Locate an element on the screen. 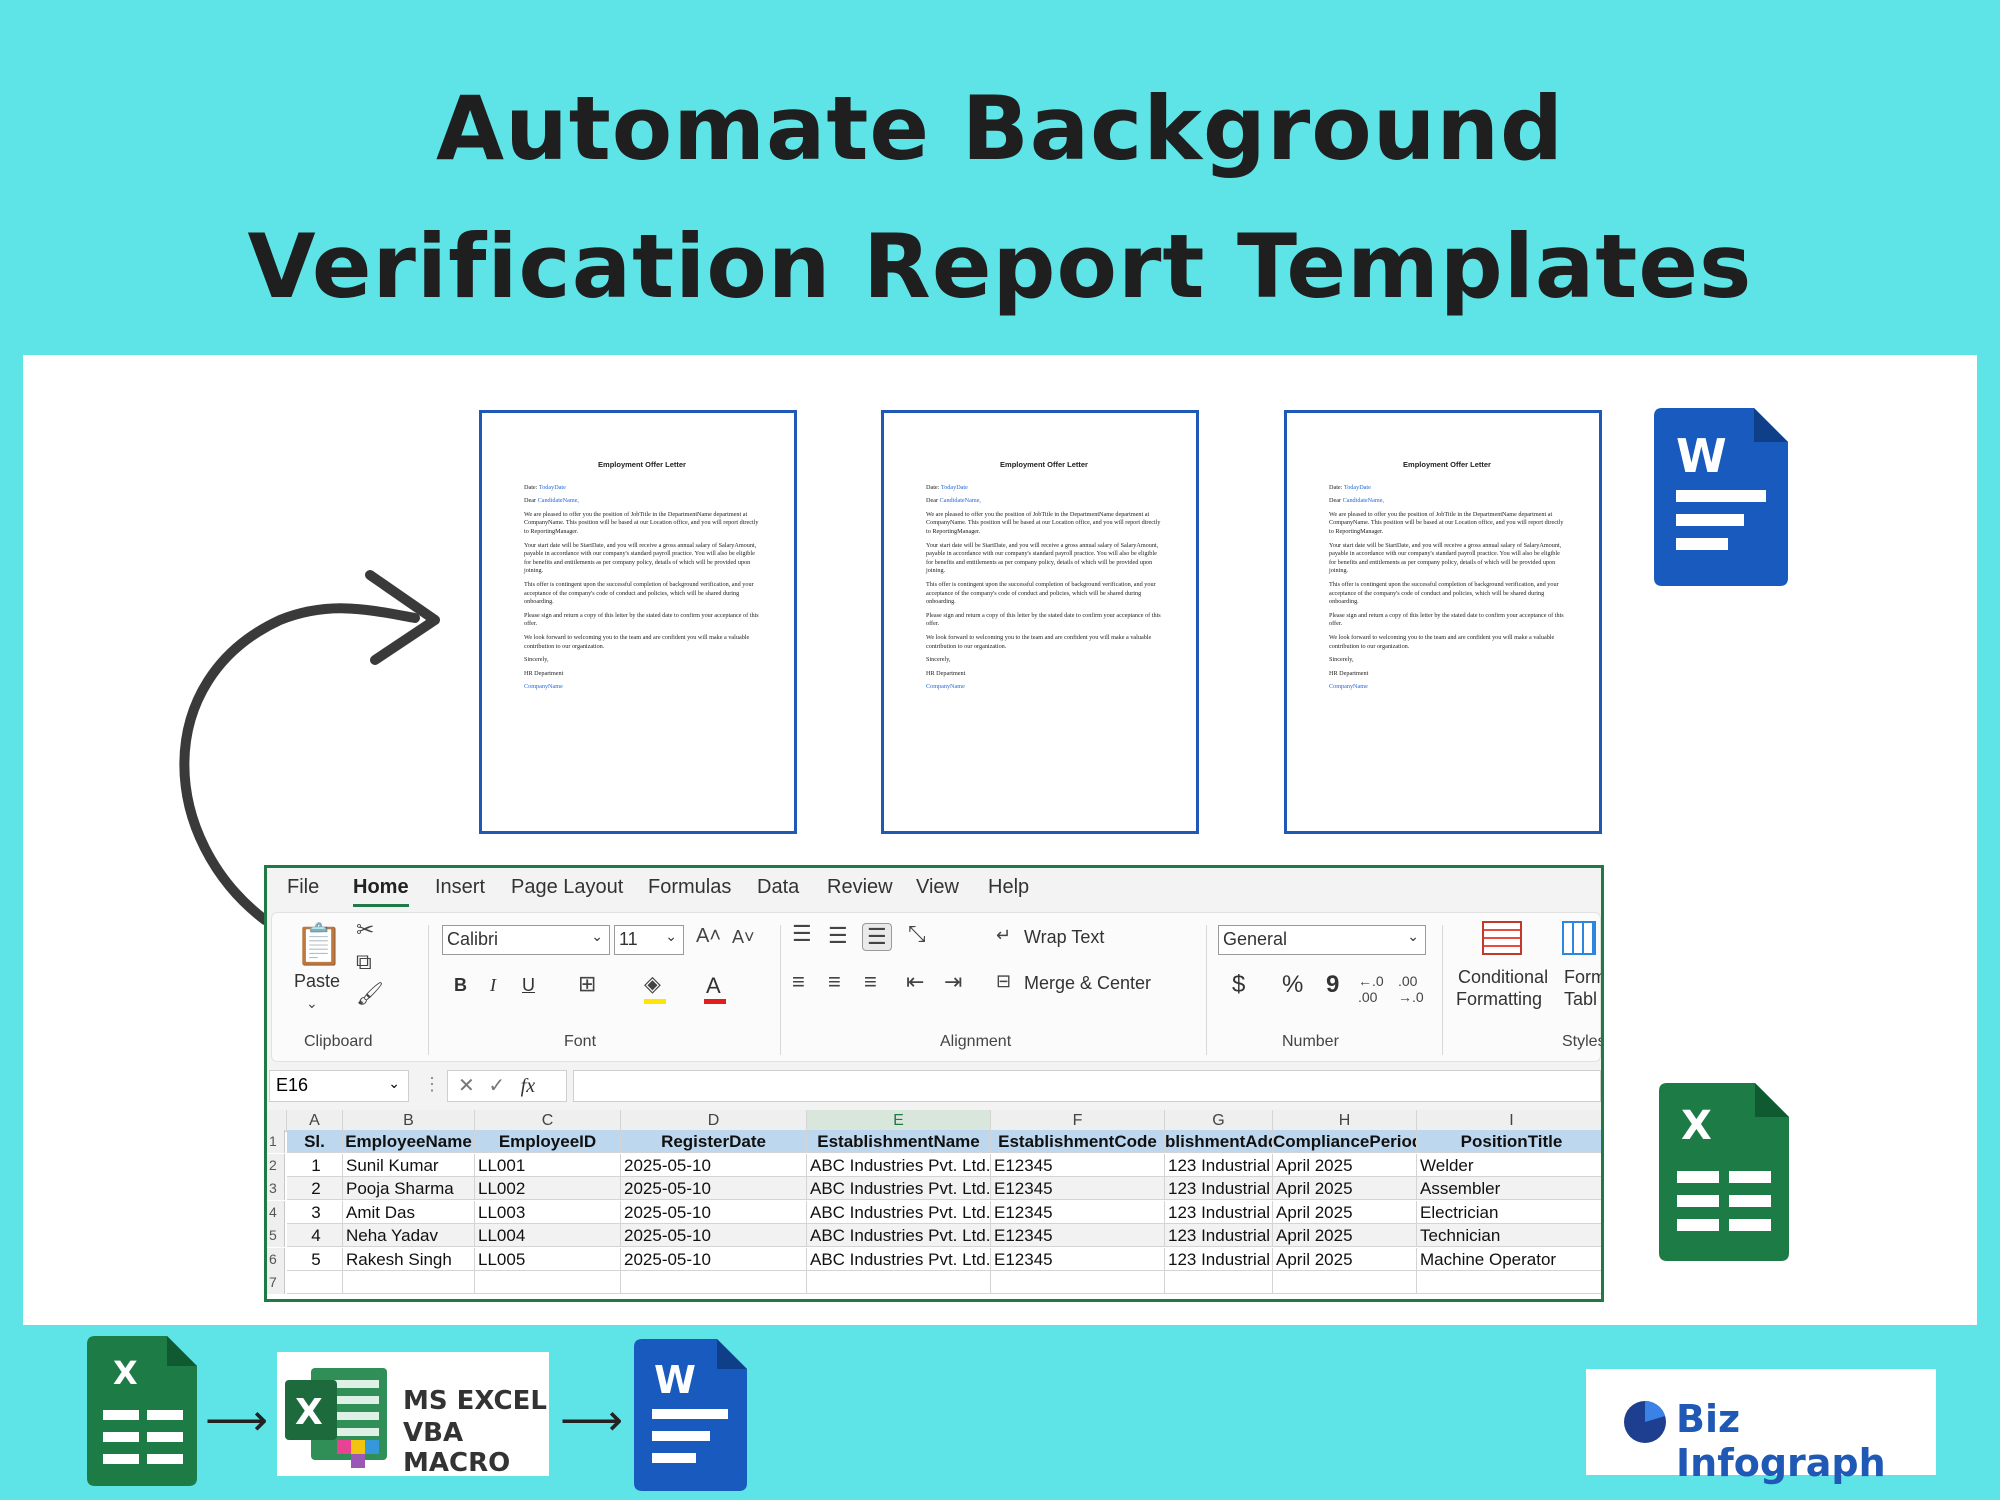 This screenshot has width=2000, height=1500. tab-help: Help is located at coordinates (1008, 887).